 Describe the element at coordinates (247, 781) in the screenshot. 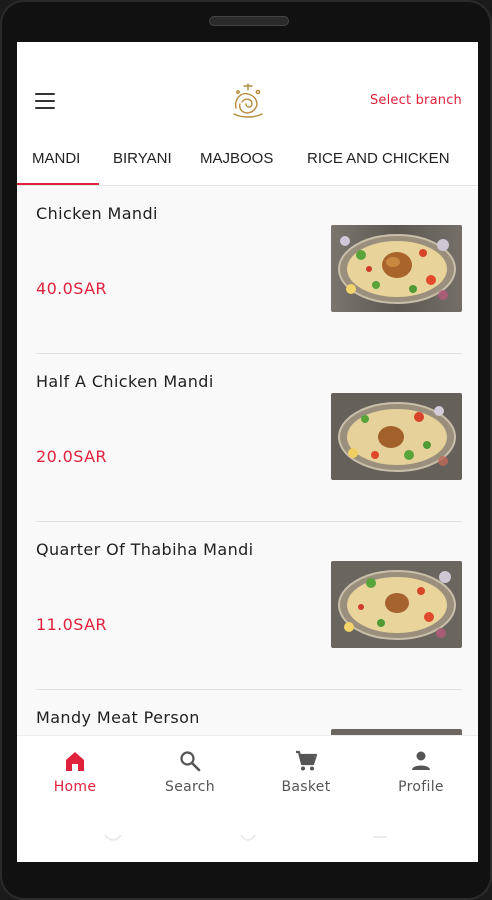

I see `bottom-navigation: Home Search Basket Profile` at that location.